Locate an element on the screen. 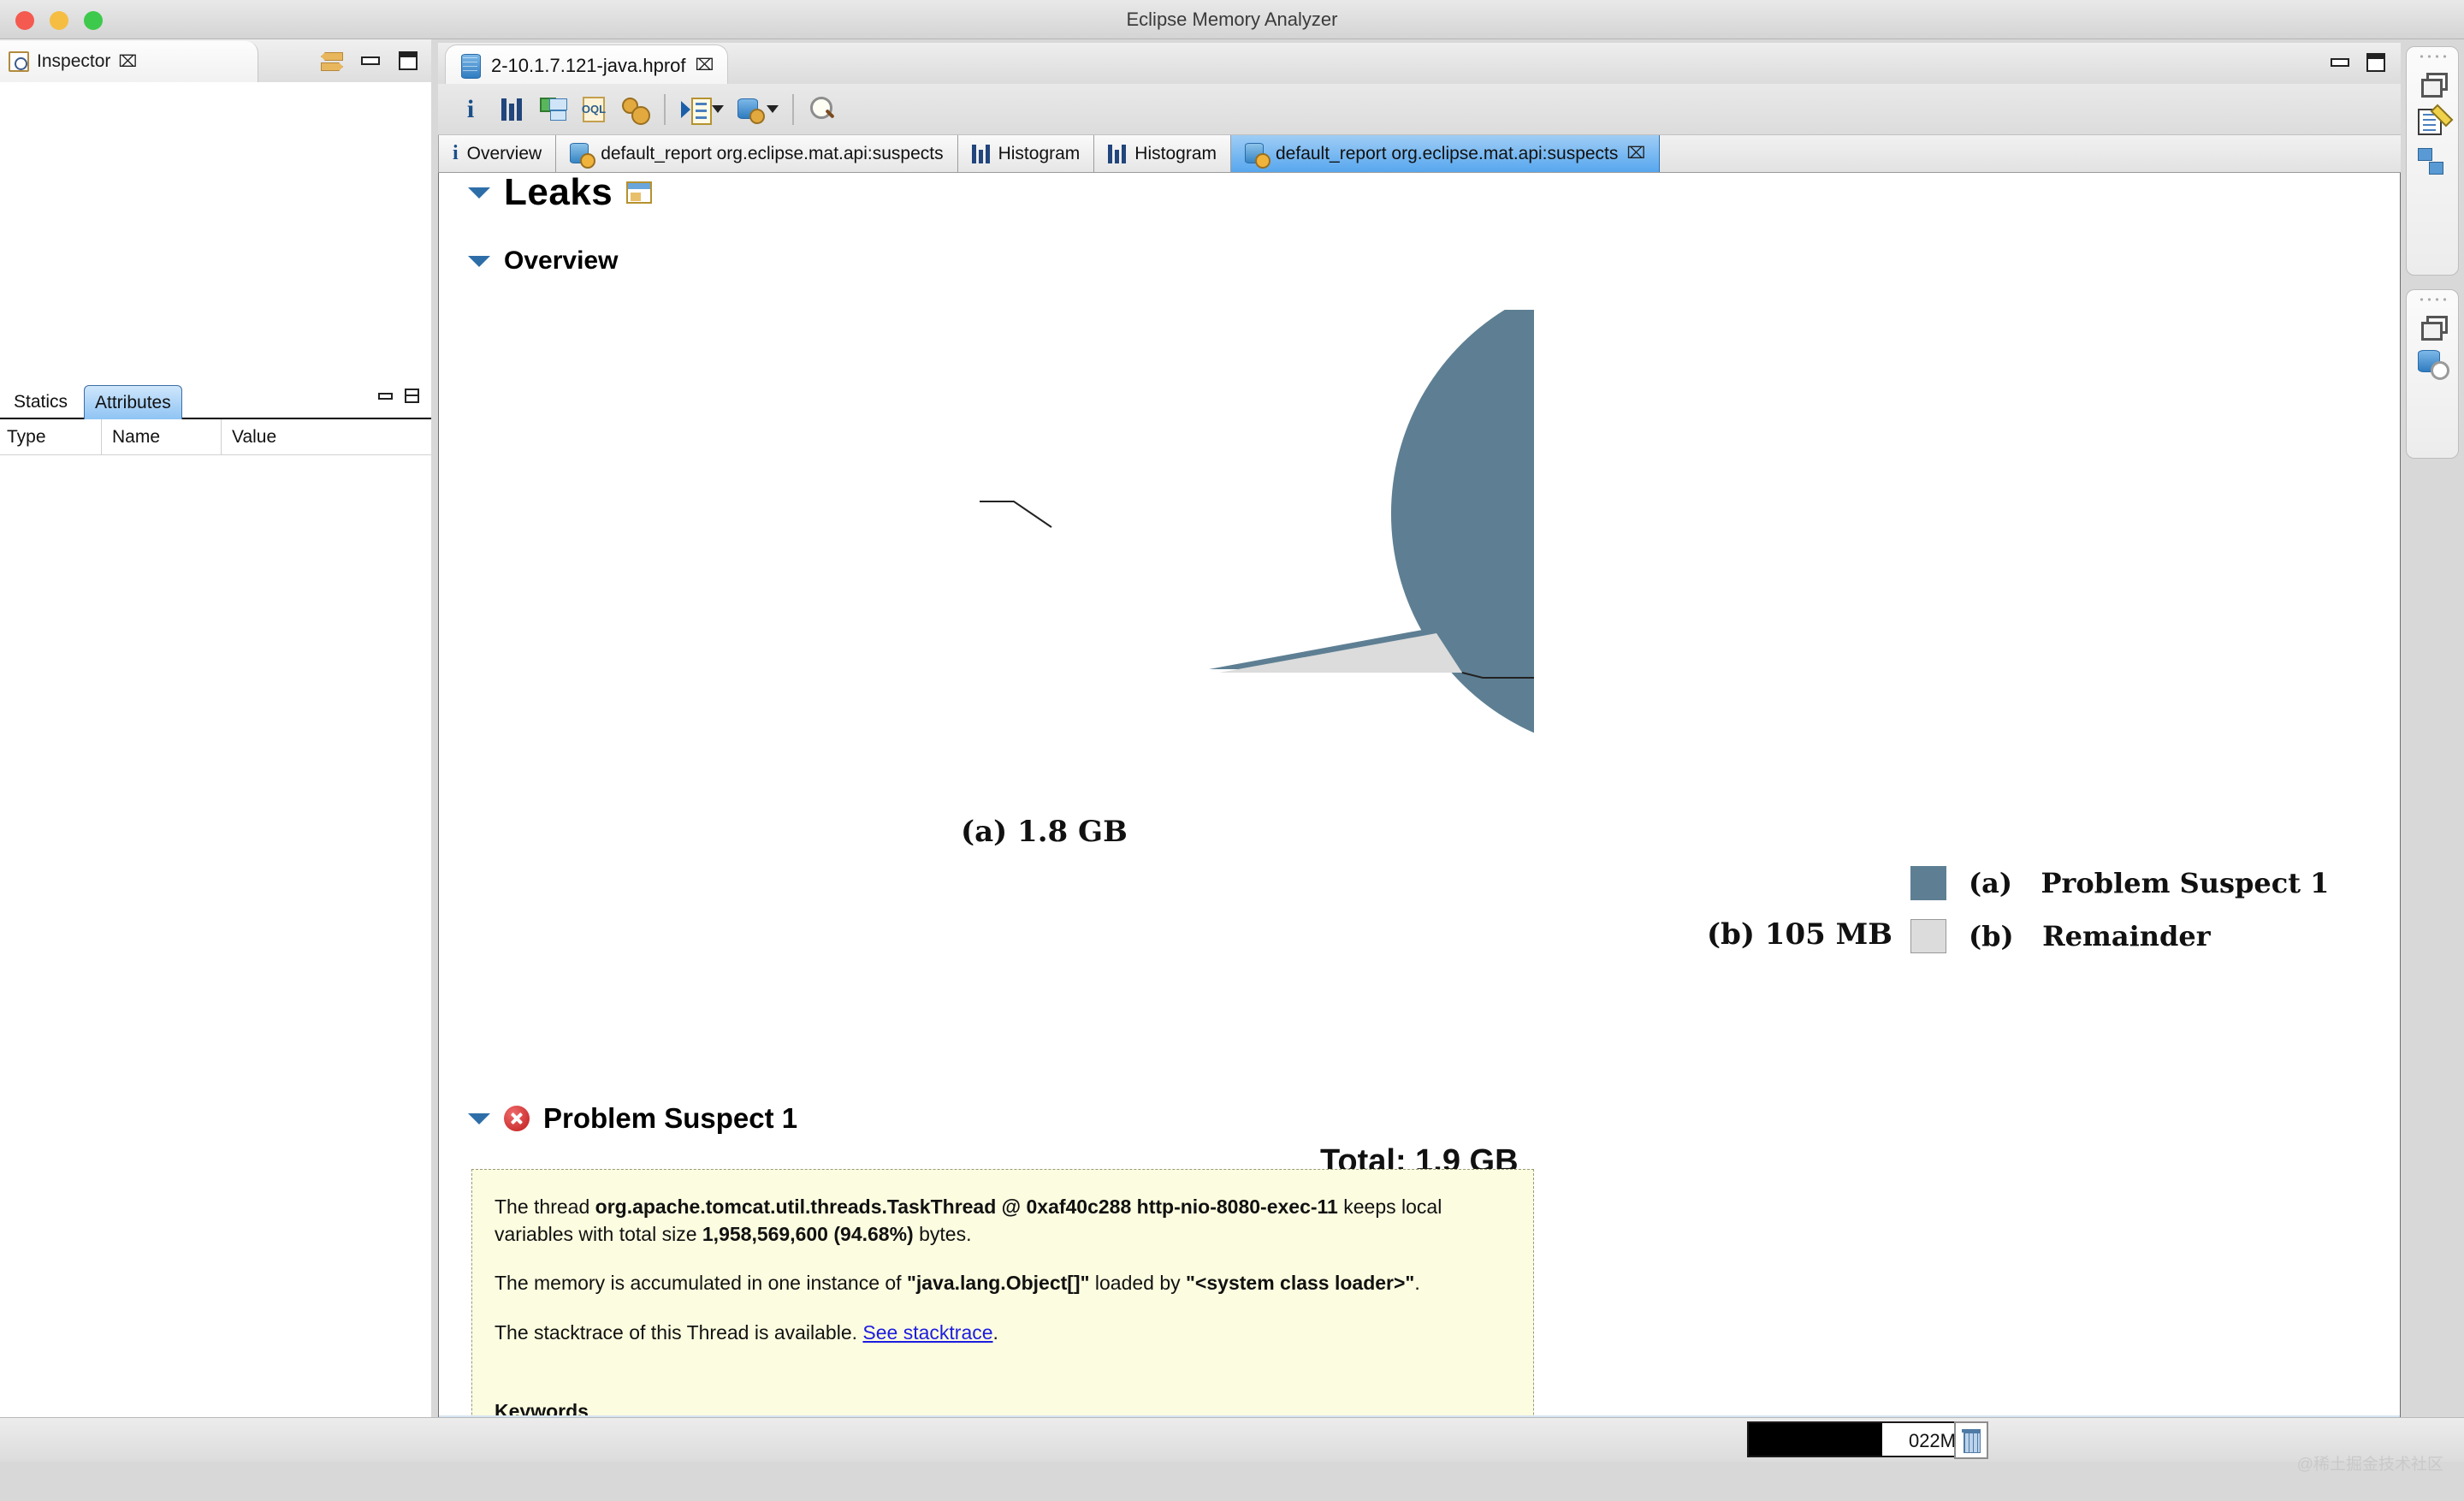 Image resolution: width=2464 pixels, height=1501 pixels. column-header-type: Type is located at coordinates (50, 437).